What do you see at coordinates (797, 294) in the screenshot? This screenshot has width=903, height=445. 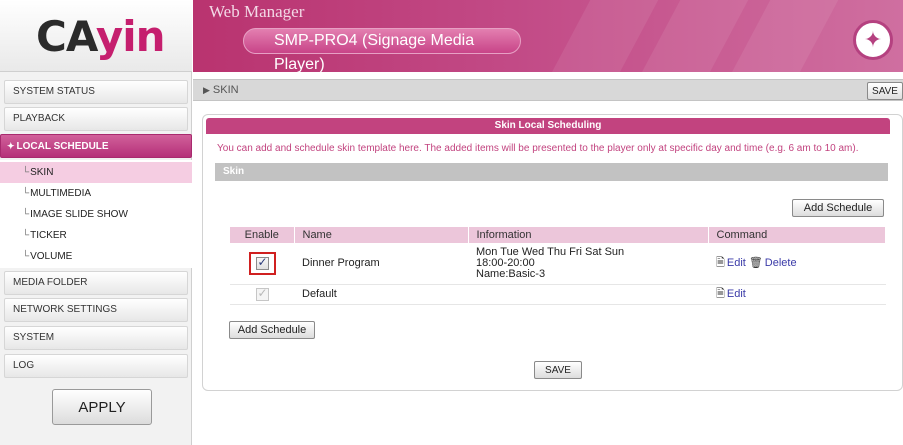 I see `command-cell: 🗎 Edit` at bounding box center [797, 294].